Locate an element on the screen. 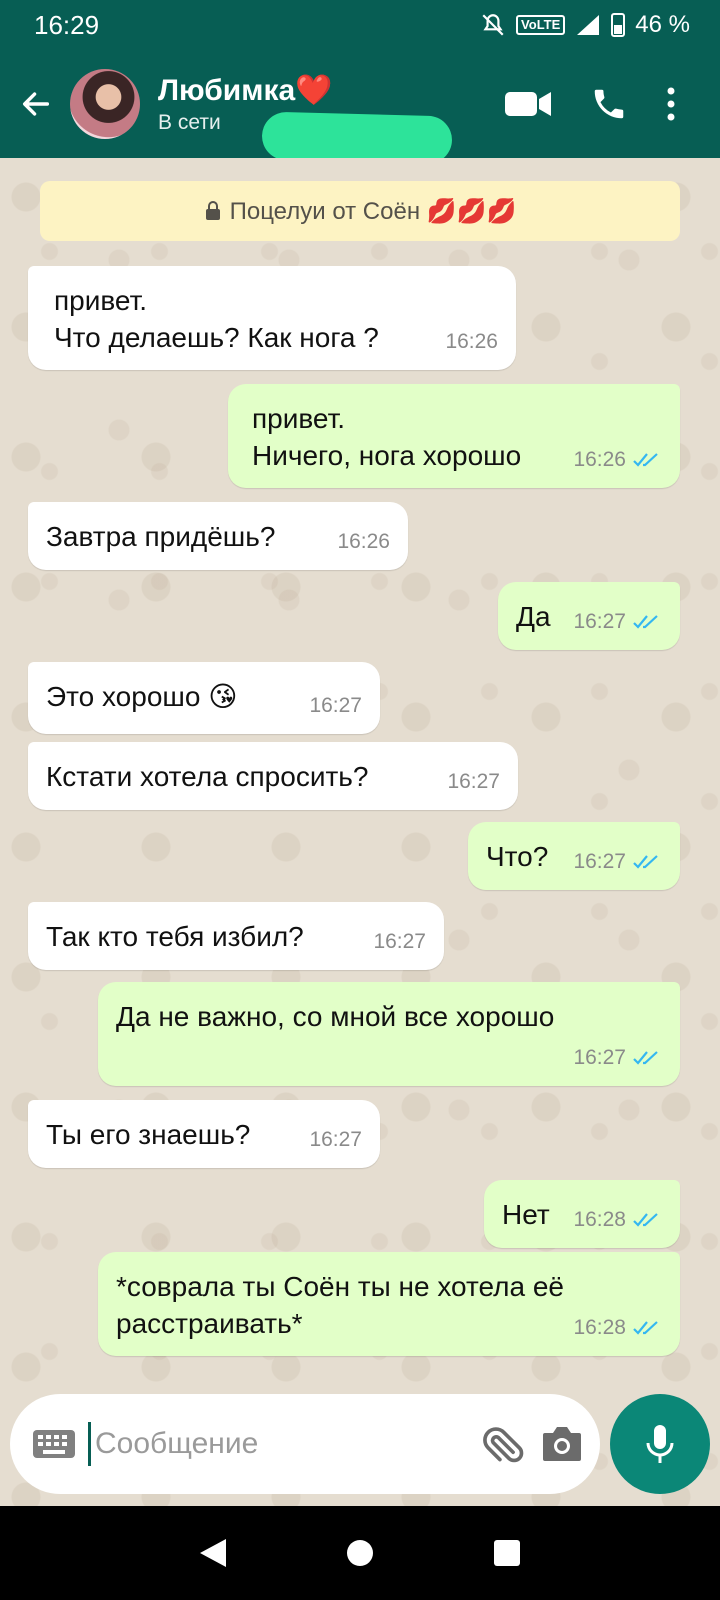 The image size is (720, 1600). more-options-button is located at coordinates (671, 104).